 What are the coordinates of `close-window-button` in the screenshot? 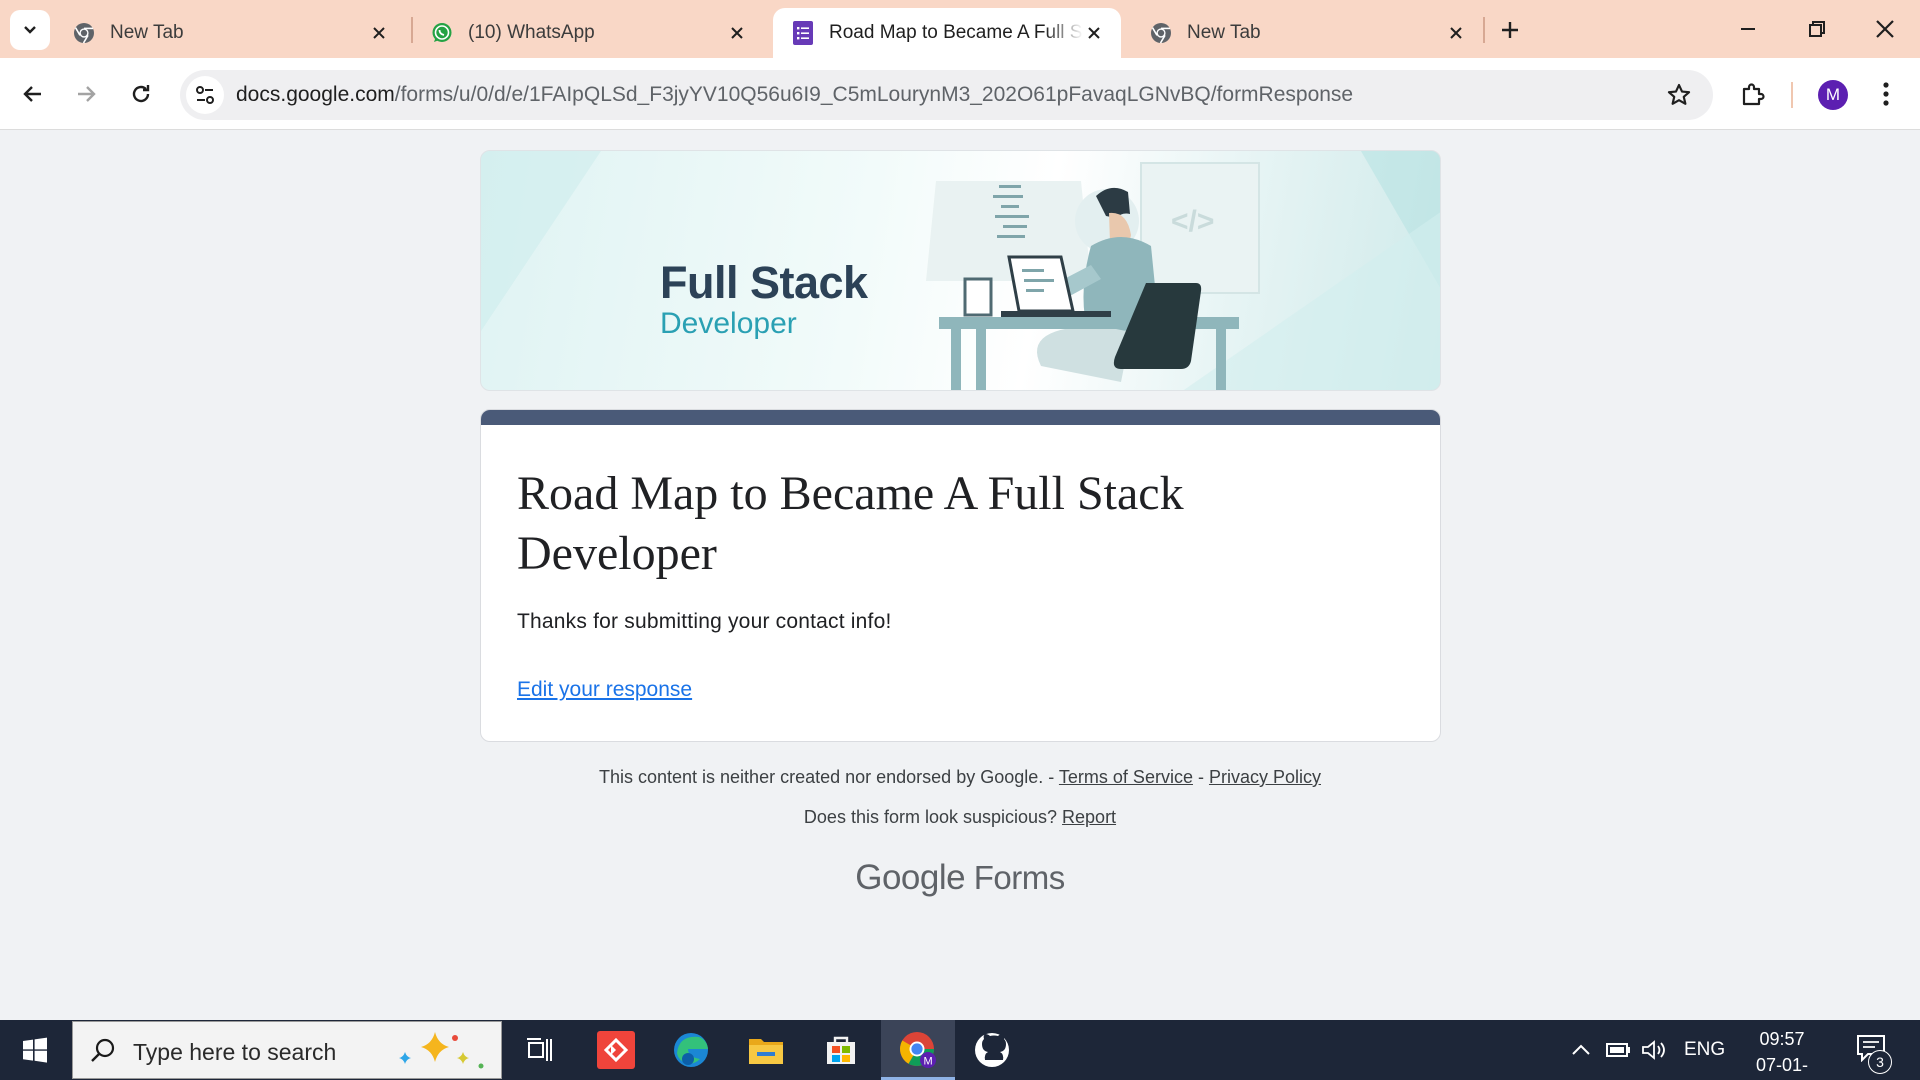 It's located at (1885, 29).